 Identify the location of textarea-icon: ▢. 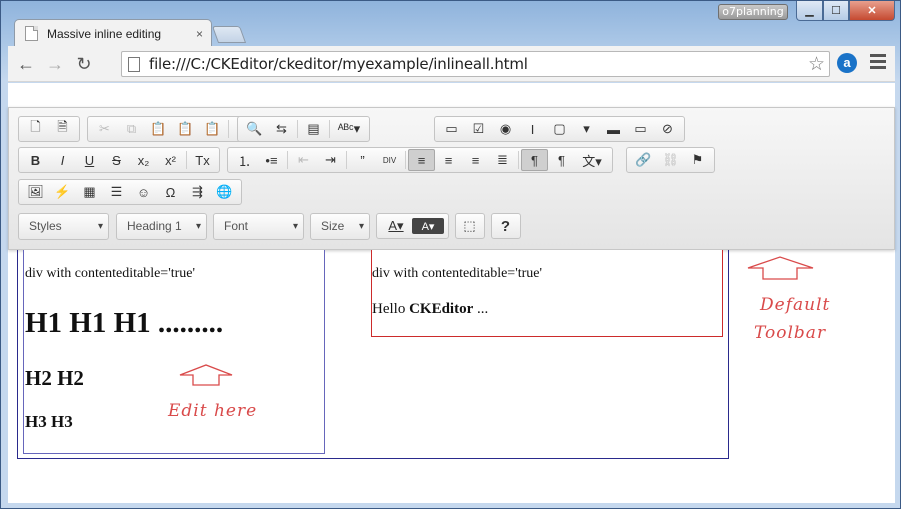
(559, 129).